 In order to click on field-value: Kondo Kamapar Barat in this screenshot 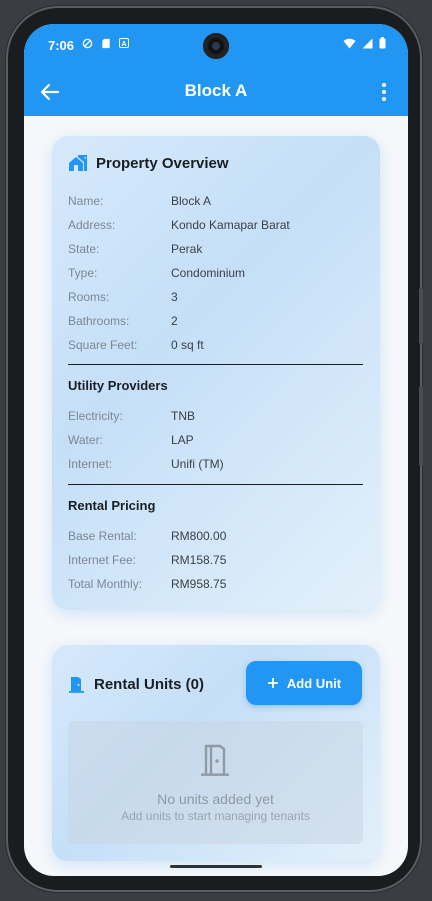, I will do `click(230, 225)`.